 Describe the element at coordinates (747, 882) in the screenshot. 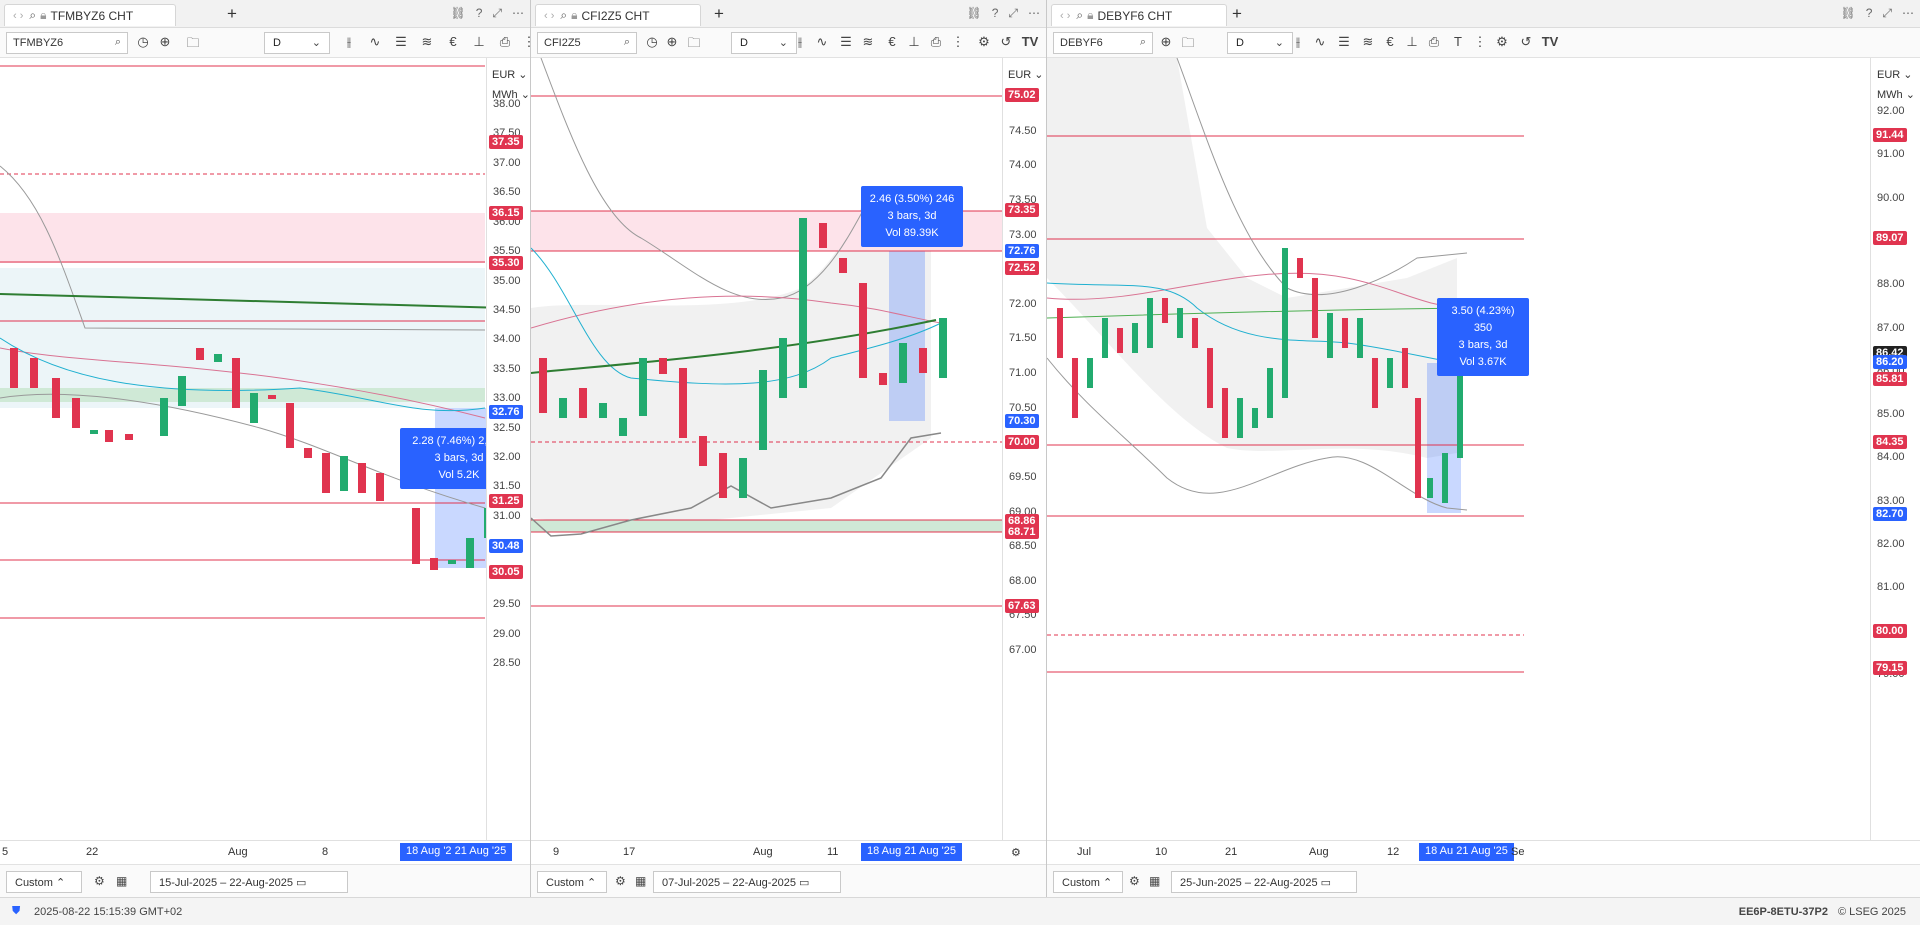

I see `date-range: 07-Jul-2025 – 22-Aug-2025 ▭` at that location.